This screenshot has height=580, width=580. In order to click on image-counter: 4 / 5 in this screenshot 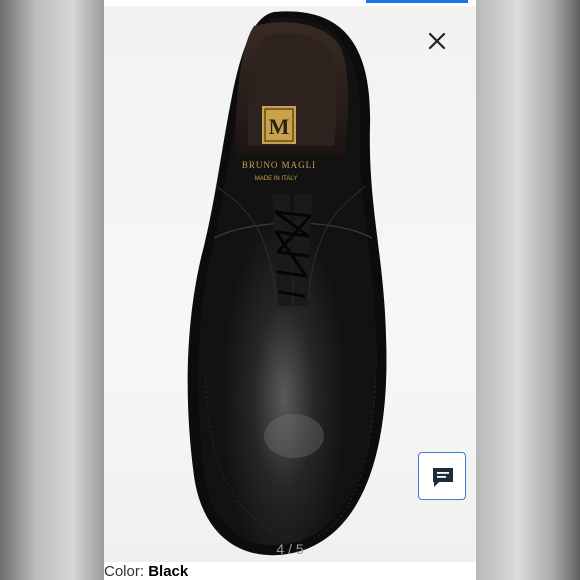, I will do `click(290, 549)`.